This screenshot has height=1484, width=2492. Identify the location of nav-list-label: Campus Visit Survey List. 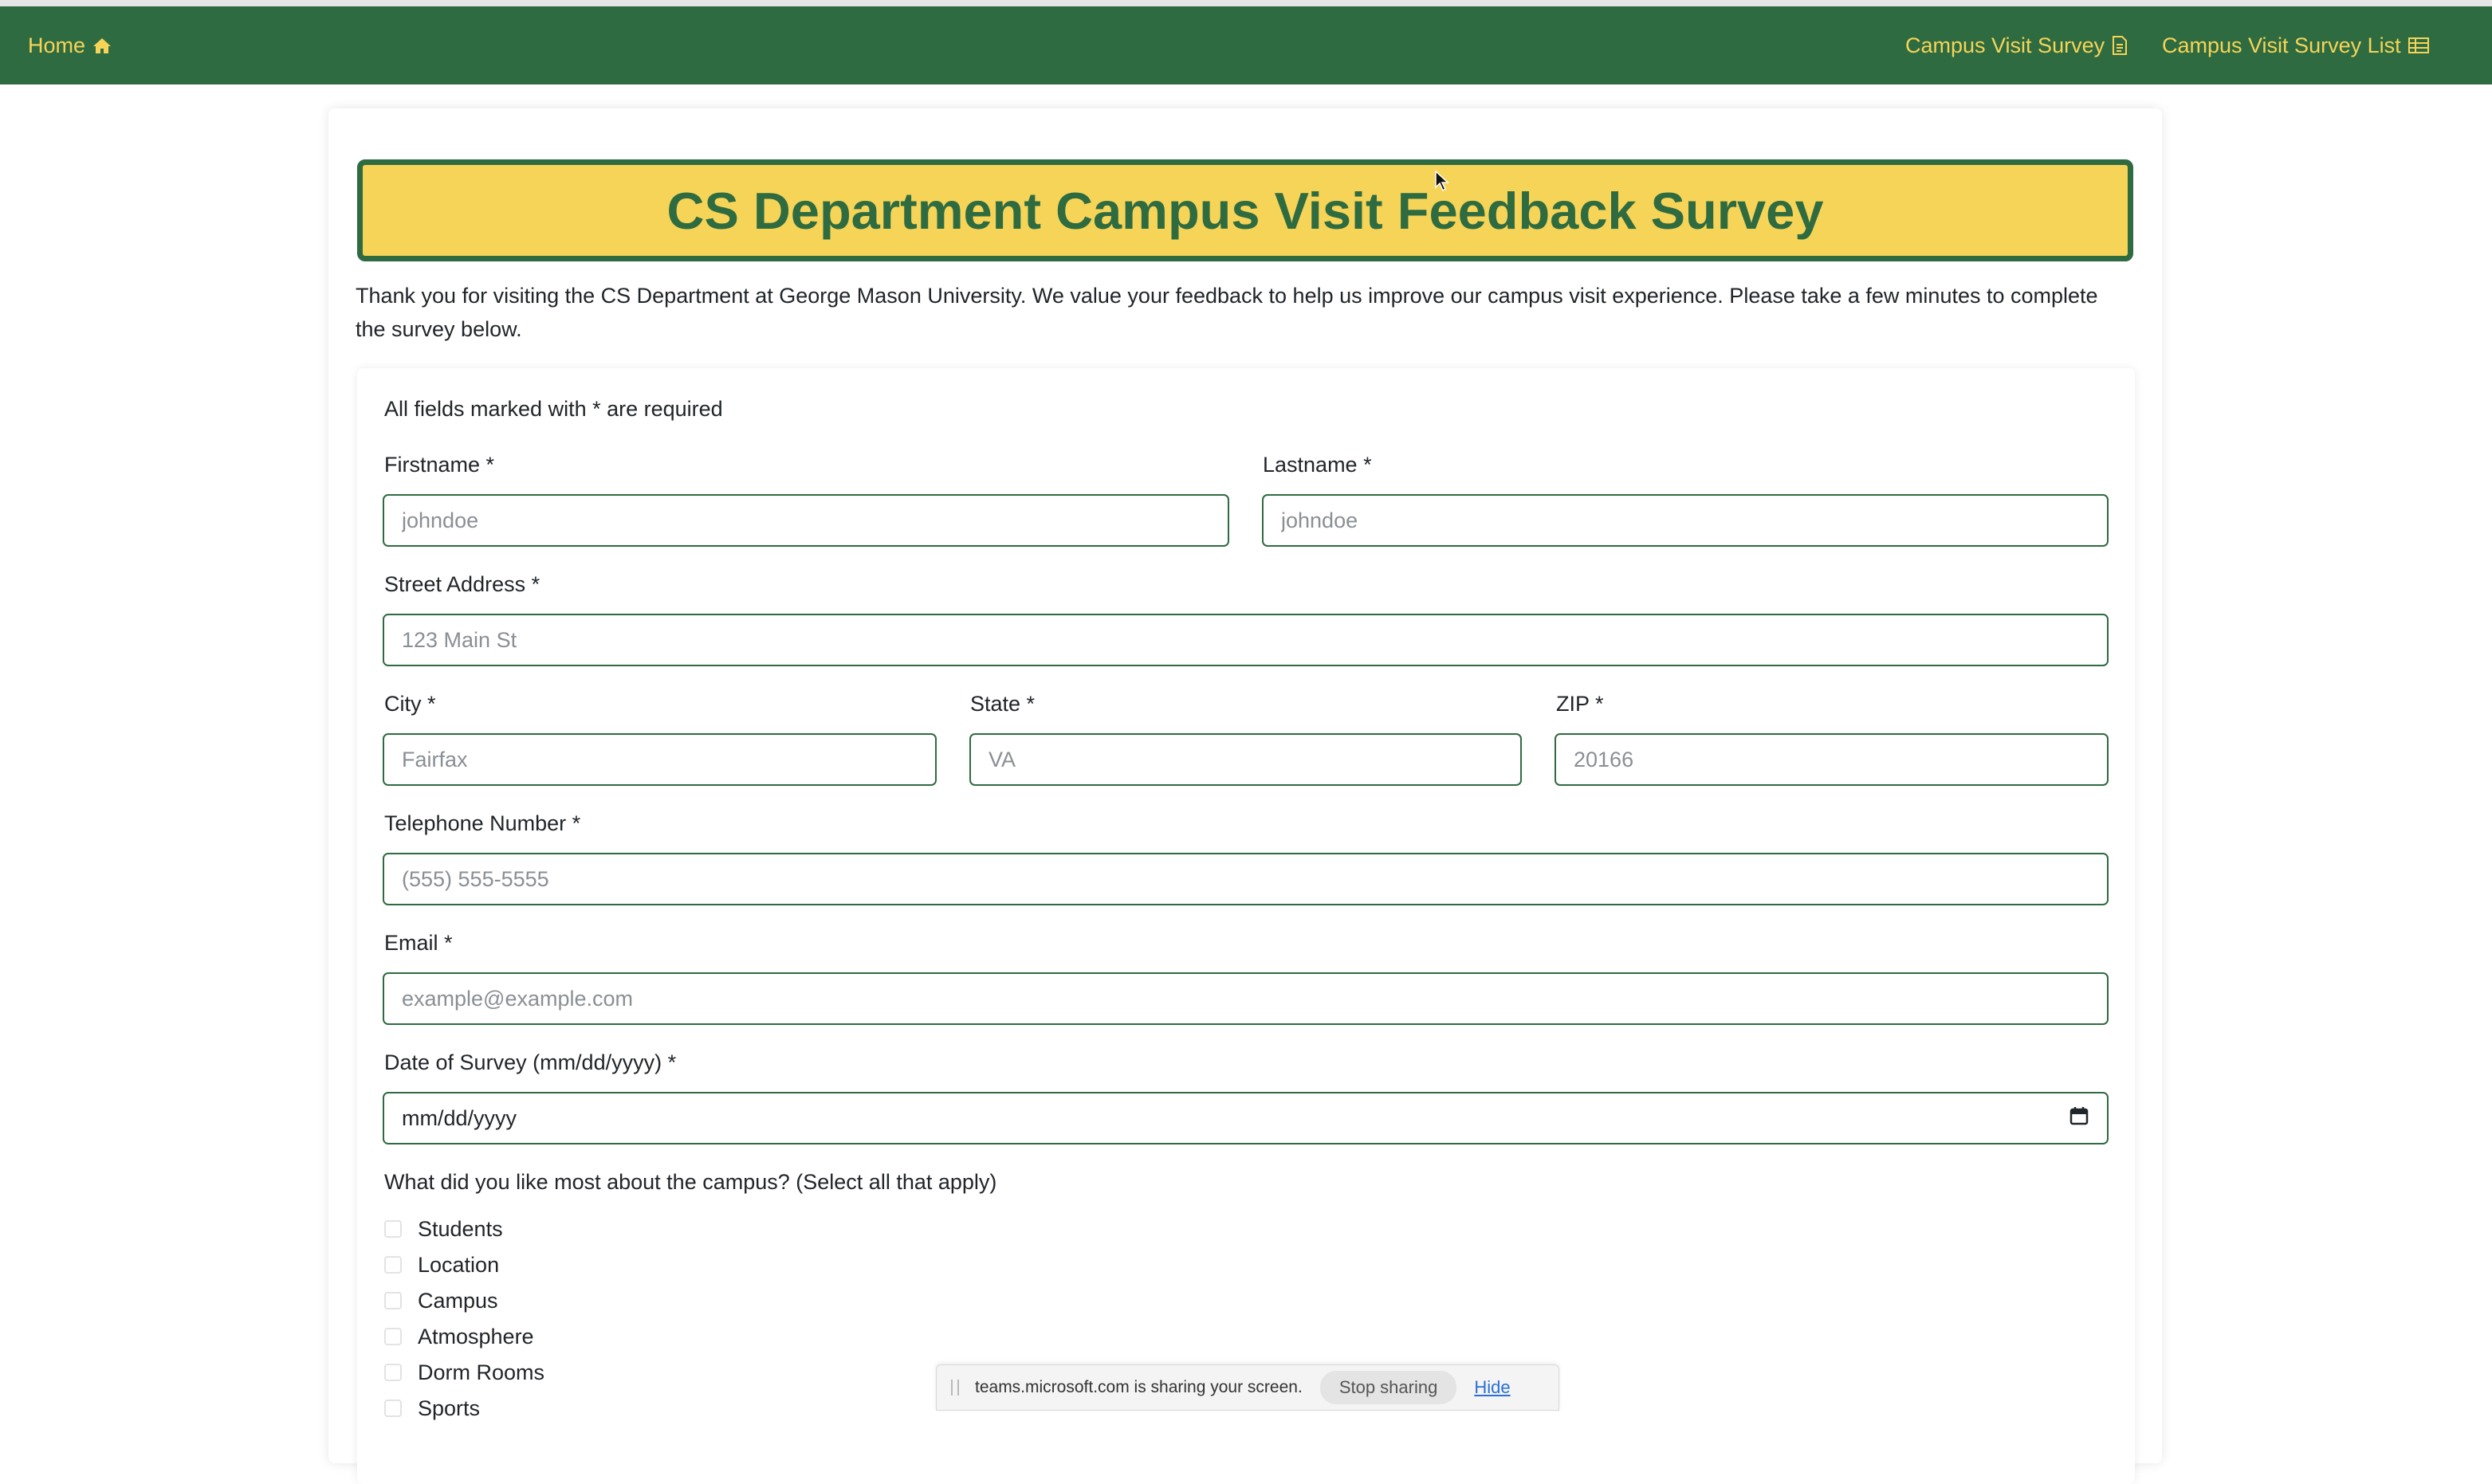
(2281, 45).